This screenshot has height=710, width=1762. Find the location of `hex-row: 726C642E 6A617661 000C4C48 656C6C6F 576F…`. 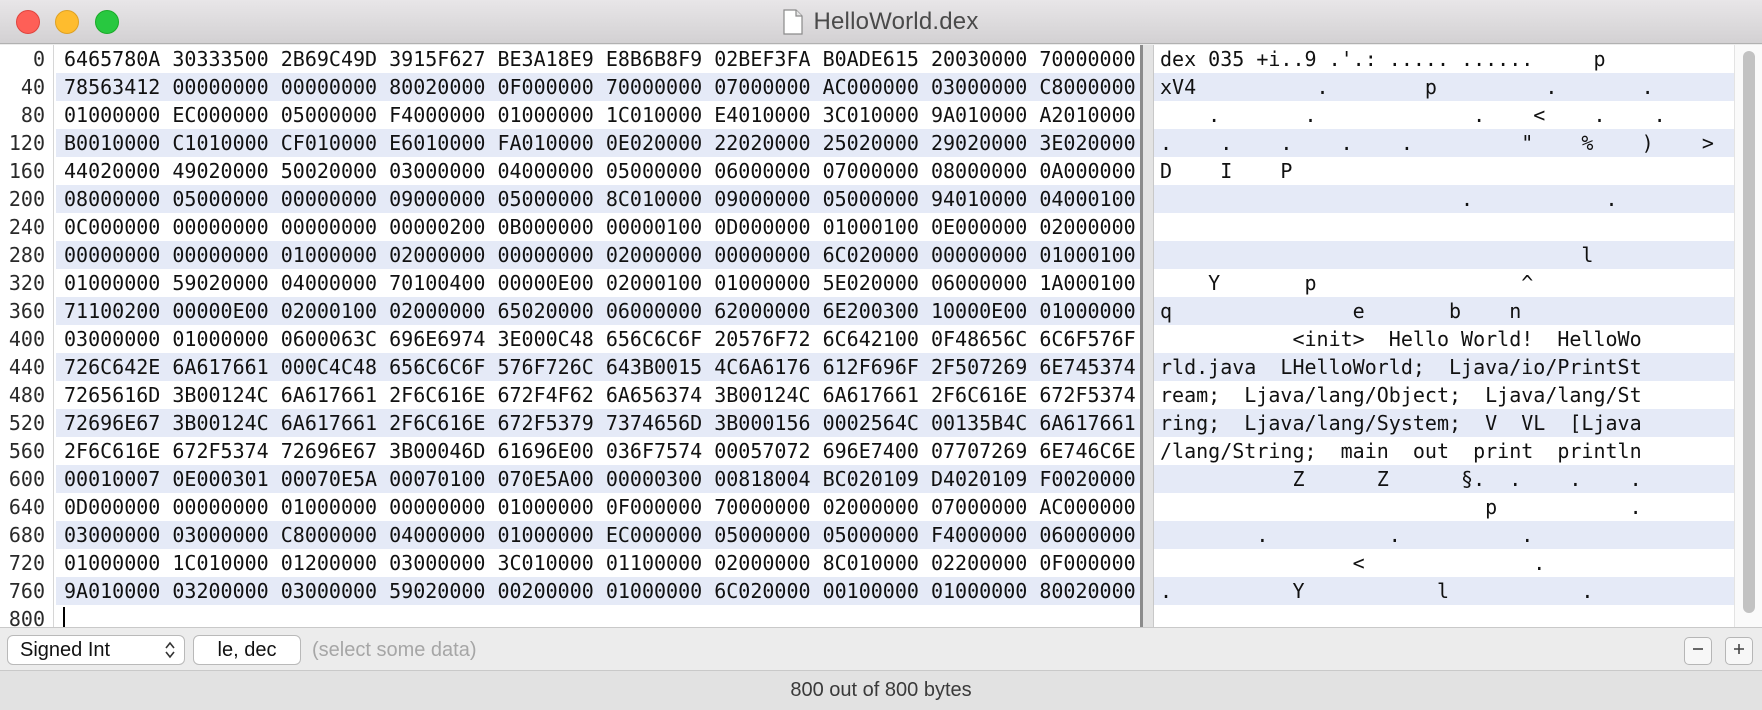

hex-row: 726C642E 6A617661 000C4C48 656C6C6F 576F… is located at coordinates (598, 367).